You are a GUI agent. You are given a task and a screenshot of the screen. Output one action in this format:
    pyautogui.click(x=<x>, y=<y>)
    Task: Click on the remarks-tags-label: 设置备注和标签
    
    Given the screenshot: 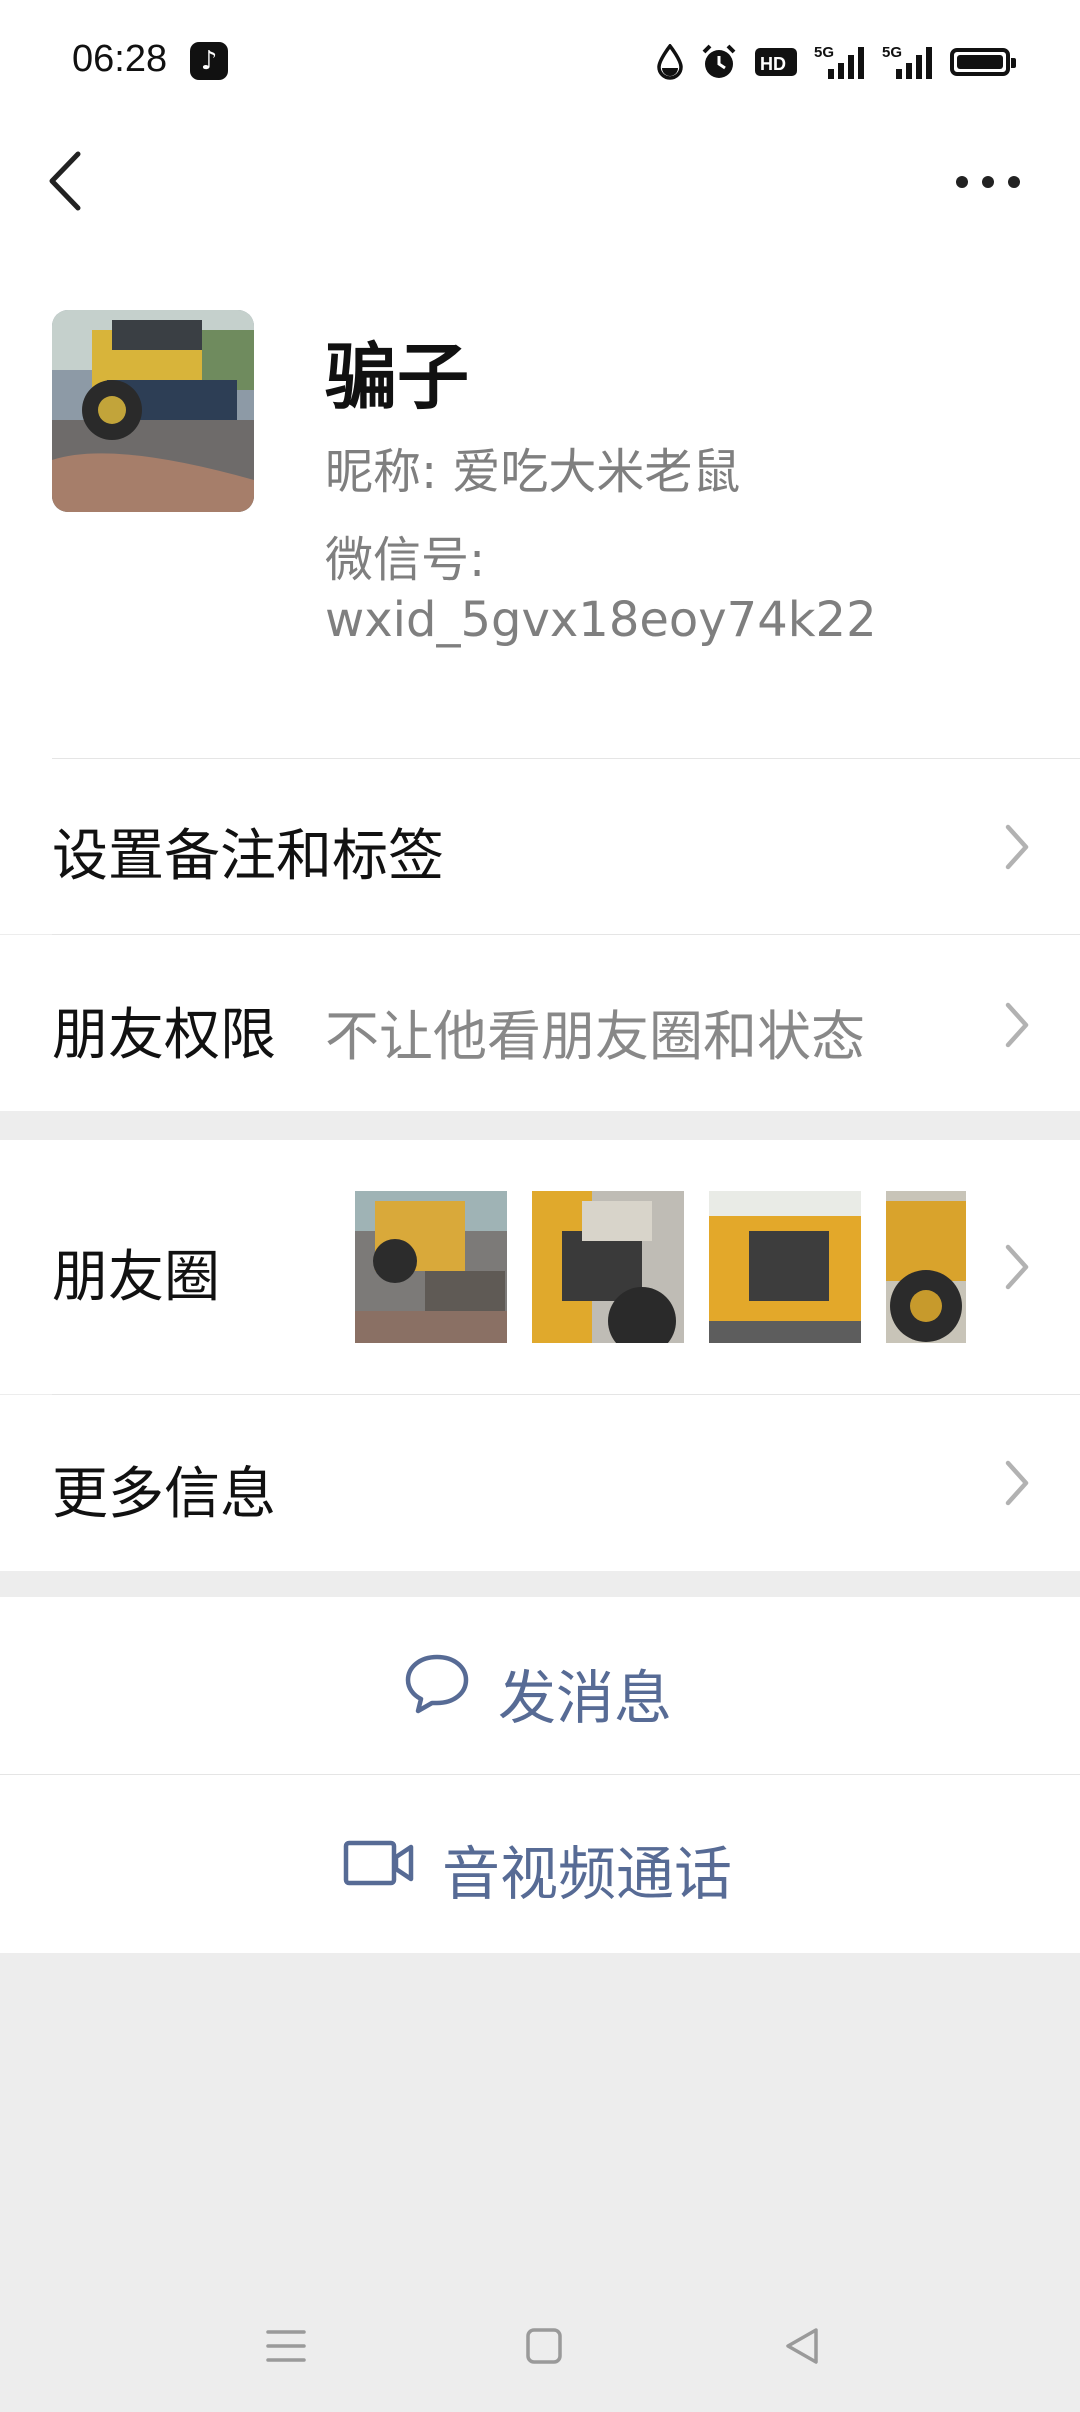 What is the action you would take?
    pyautogui.click(x=248, y=856)
    